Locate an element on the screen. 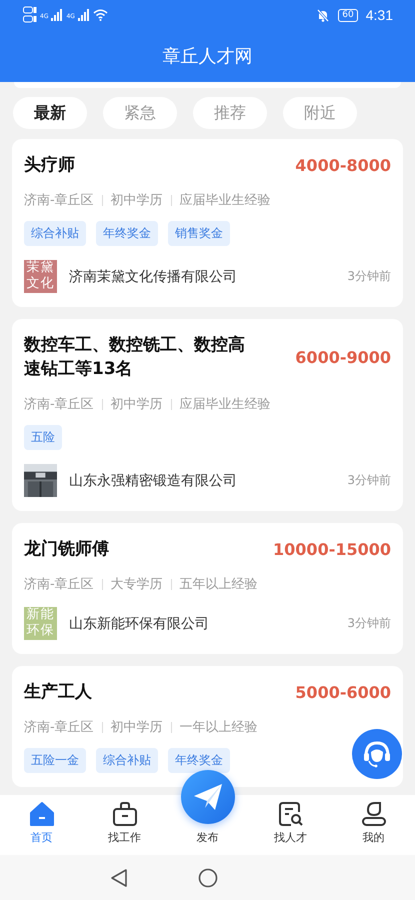  filter-tab: 最新 is located at coordinates (50, 113).